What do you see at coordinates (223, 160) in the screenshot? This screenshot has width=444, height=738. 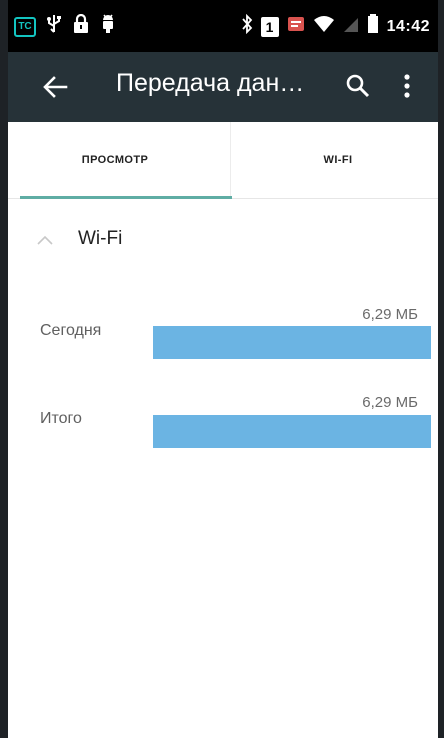 I see `tab-bar: ПРОСМОТР WI-FI` at bounding box center [223, 160].